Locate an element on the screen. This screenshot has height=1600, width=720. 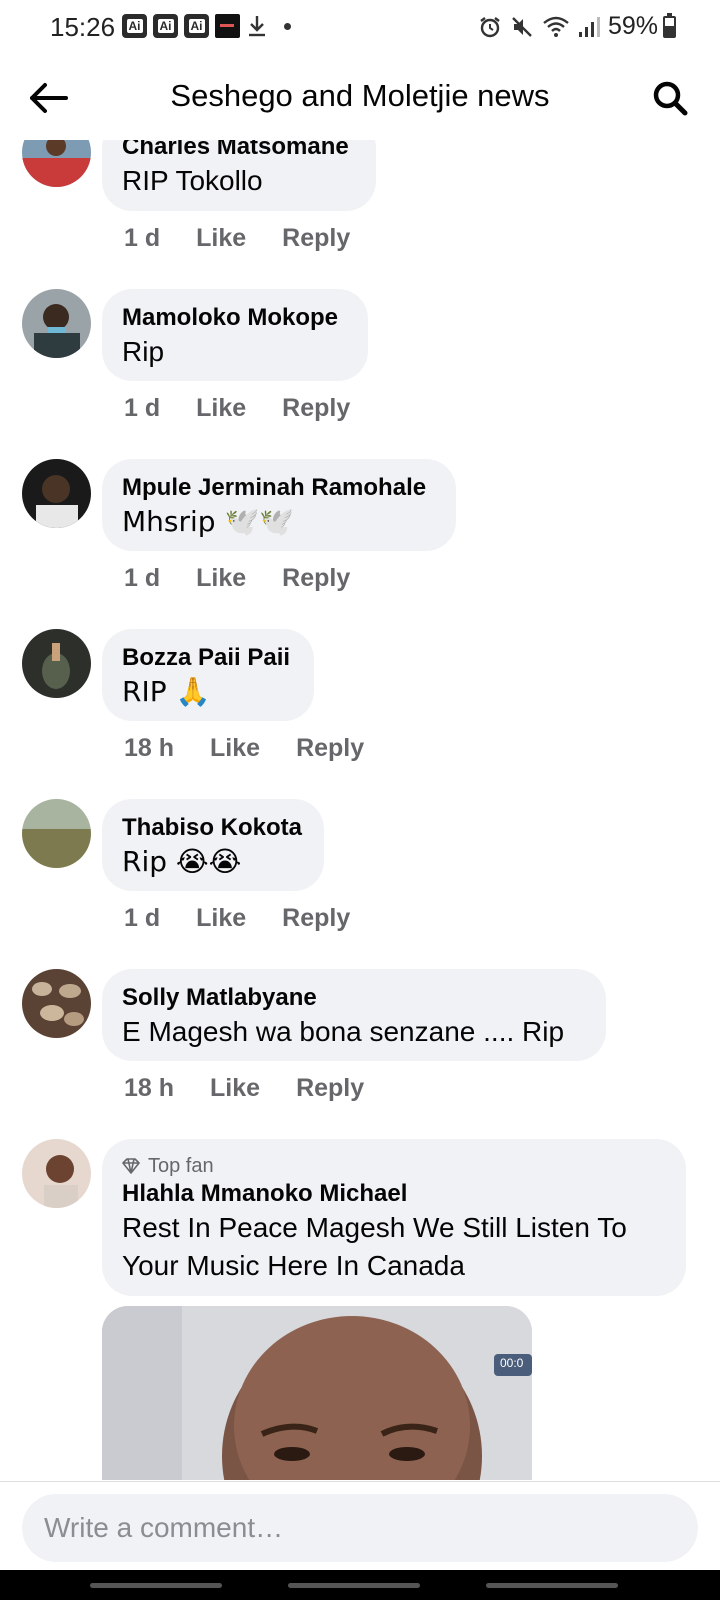
more-notifications-dot-icon is located at coordinates (287, 26).